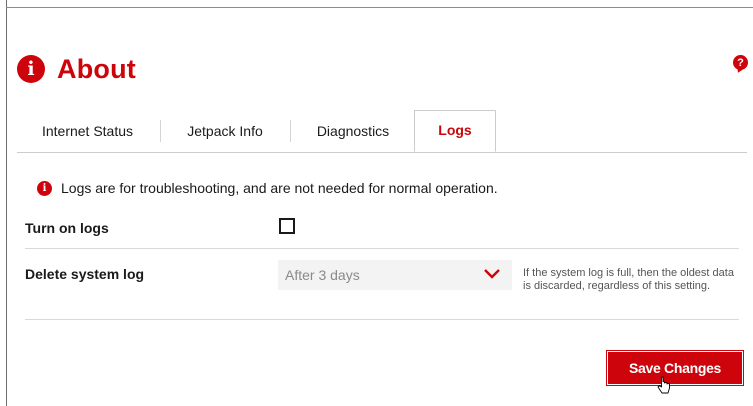  What do you see at coordinates (6, 203) in the screenshot?
I see `window-left-border` at bounding box center [6, 203].